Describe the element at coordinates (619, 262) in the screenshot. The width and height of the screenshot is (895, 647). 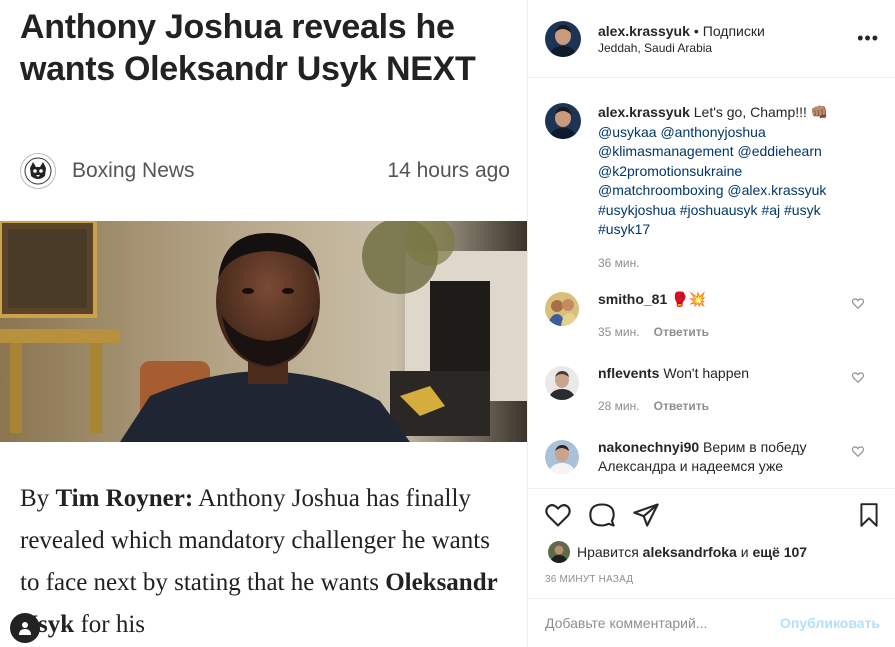
I see `caption-time: 36 мин.` at that location.